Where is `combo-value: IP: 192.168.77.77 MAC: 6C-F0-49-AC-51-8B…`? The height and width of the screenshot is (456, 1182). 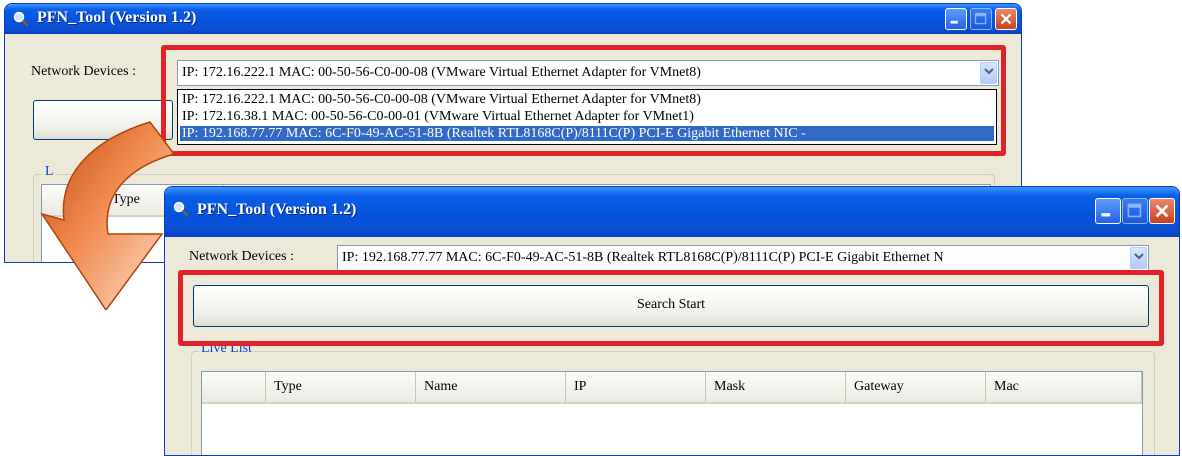
combo-value: IP: 192.168.77.77 MAC: 6C-F0-49-AC-51-8B… is located at coordinates (643, 257).